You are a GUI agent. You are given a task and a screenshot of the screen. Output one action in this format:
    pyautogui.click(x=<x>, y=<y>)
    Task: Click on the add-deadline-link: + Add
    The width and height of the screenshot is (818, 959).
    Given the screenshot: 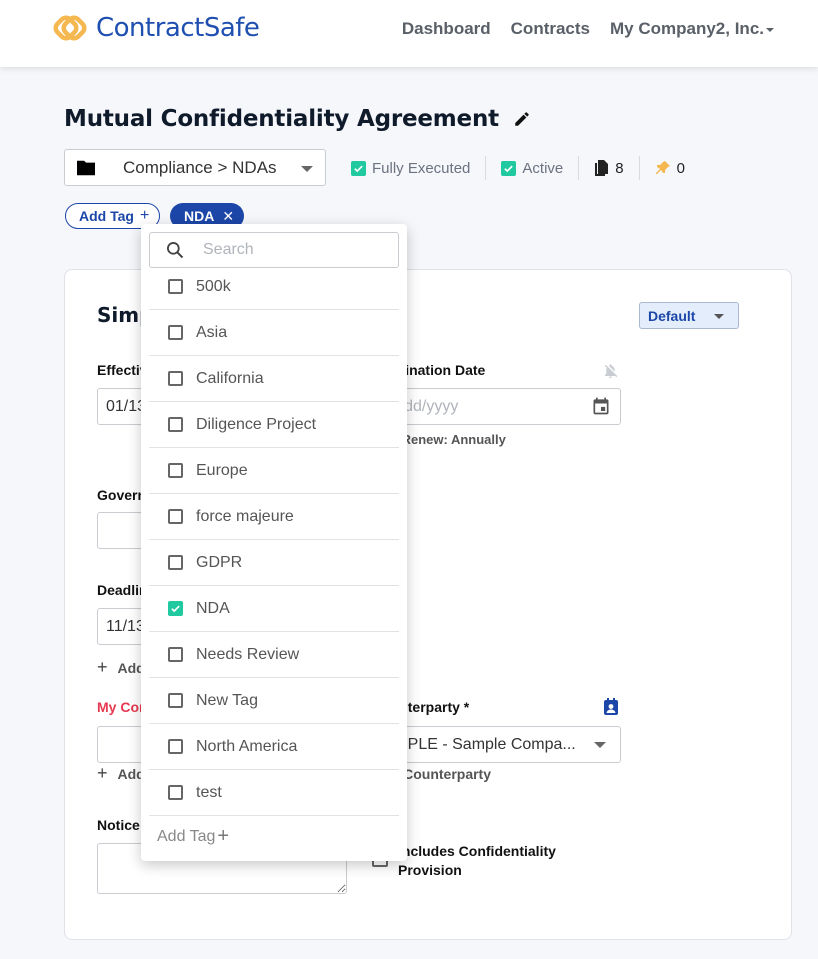 What is the action you would take?
    pyautogui.click(x=121, y=667)
    